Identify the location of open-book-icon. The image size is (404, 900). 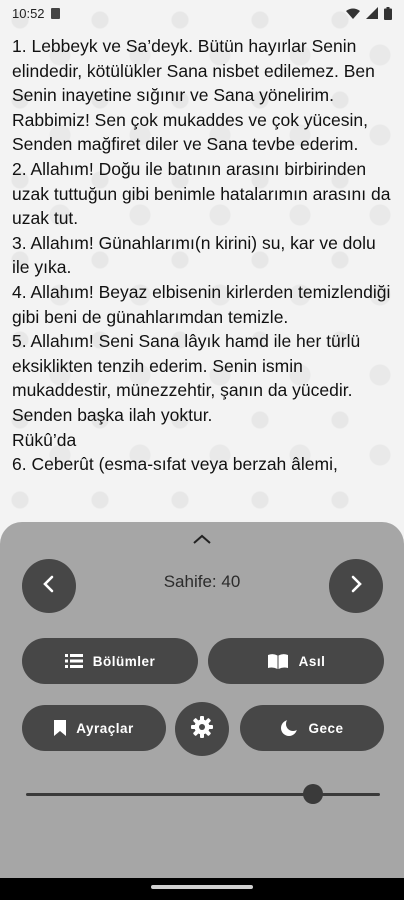
(278, 661).